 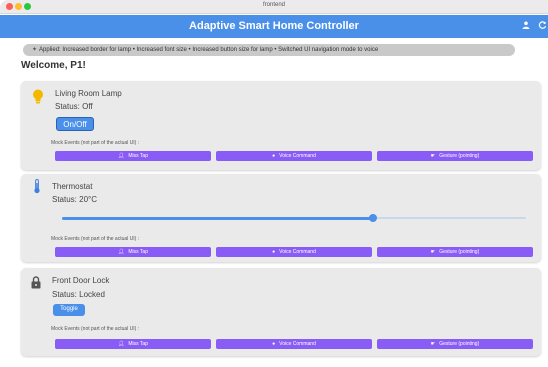 What do you see at coordinates (36, 285) in the screenshot?
I see `lock-icon` at bounding box center [36, 285].